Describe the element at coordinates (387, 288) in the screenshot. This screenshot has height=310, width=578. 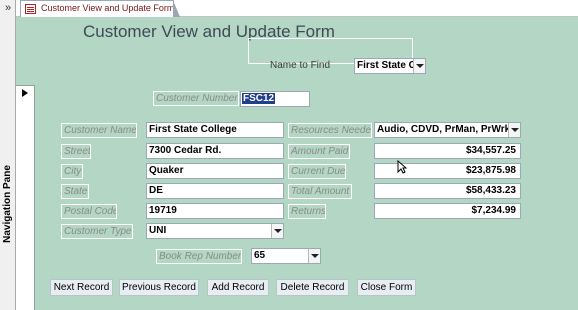
I see `close-form-button: Close Form` at that location.